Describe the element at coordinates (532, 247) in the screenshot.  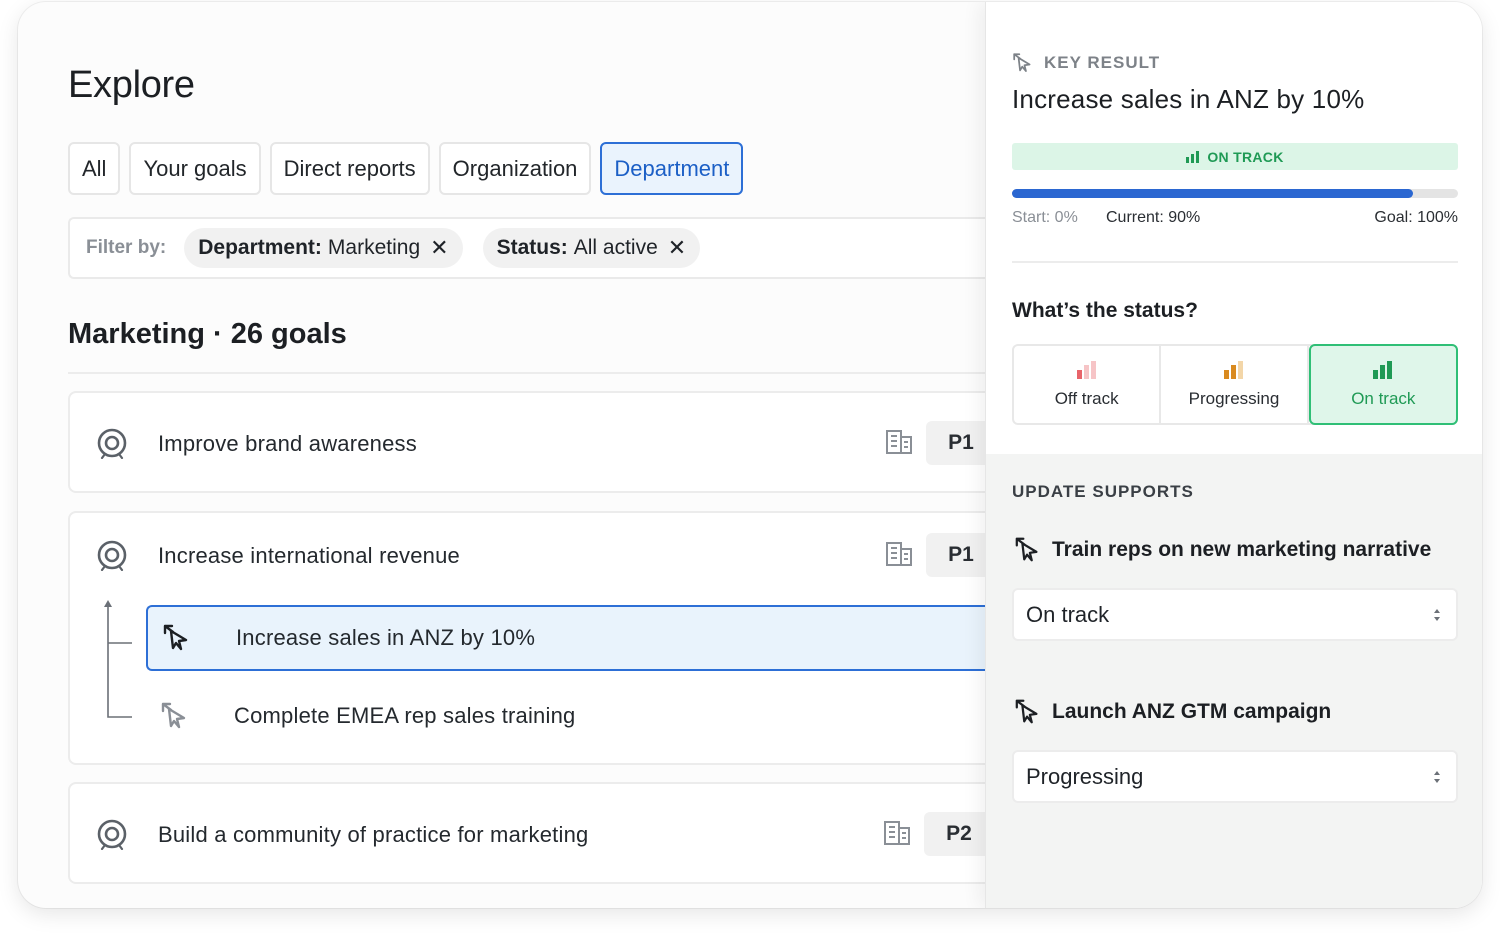
I see `chip-key: Status:` at that location.